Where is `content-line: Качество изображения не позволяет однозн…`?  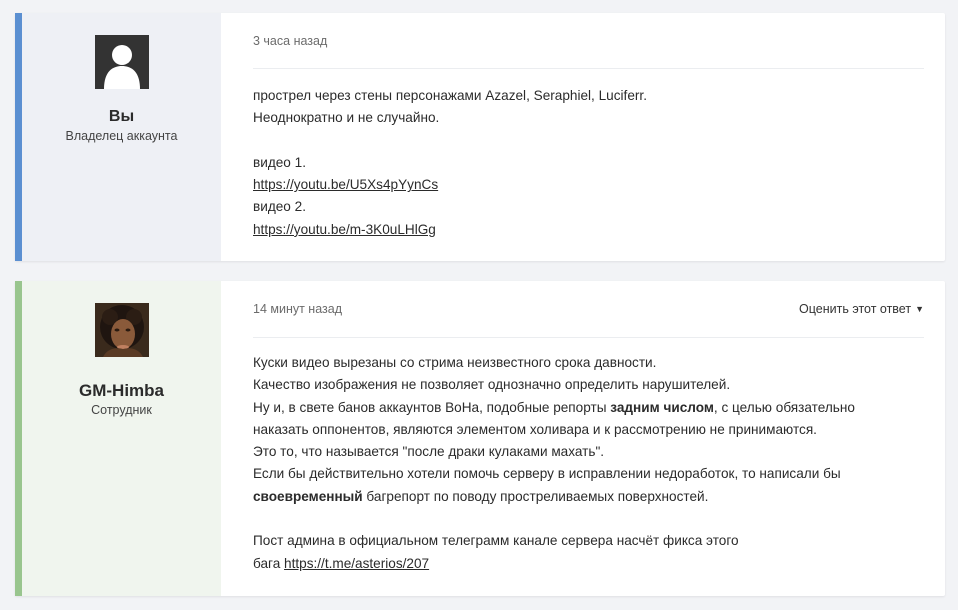 content-line: Качество изображения не позволяет однозн… is located at coordinates (492, 385).